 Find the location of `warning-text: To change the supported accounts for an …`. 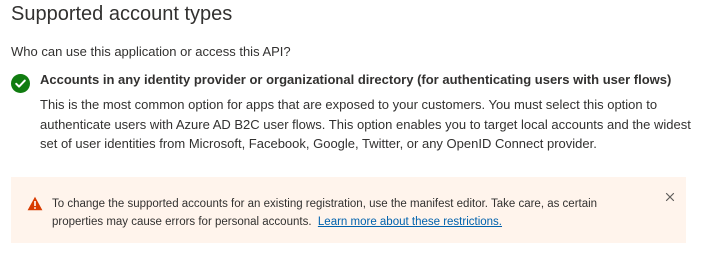

warning-text: To change the supported accounts for an … is located at coordinates (349, 213).